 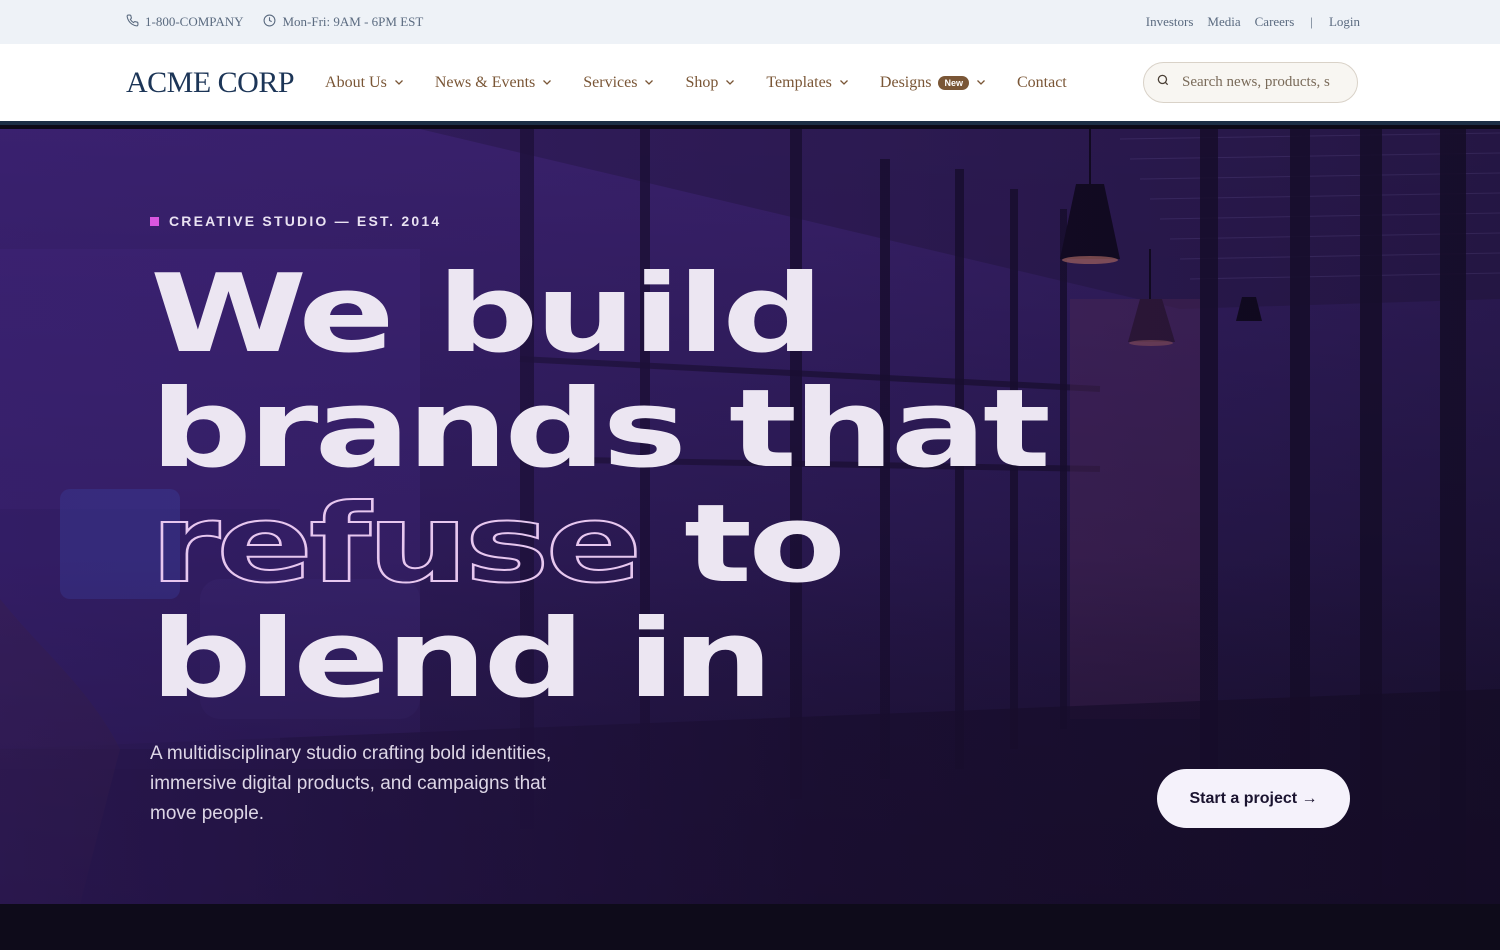 What do you see at coordinates (600, 429) in the screenshot?
I see `headline-line-2: brands that` at bounding box center [600, 429].